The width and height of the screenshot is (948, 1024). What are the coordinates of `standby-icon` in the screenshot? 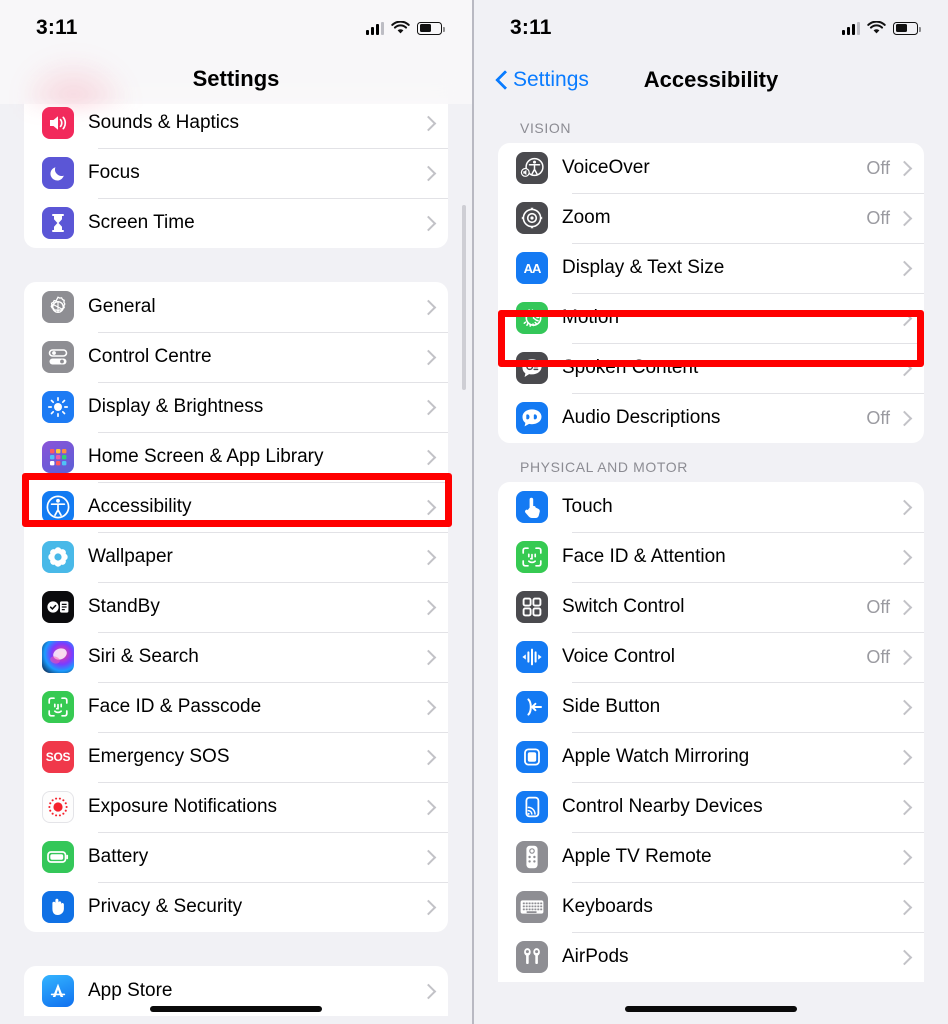 It's located at (58, 607).